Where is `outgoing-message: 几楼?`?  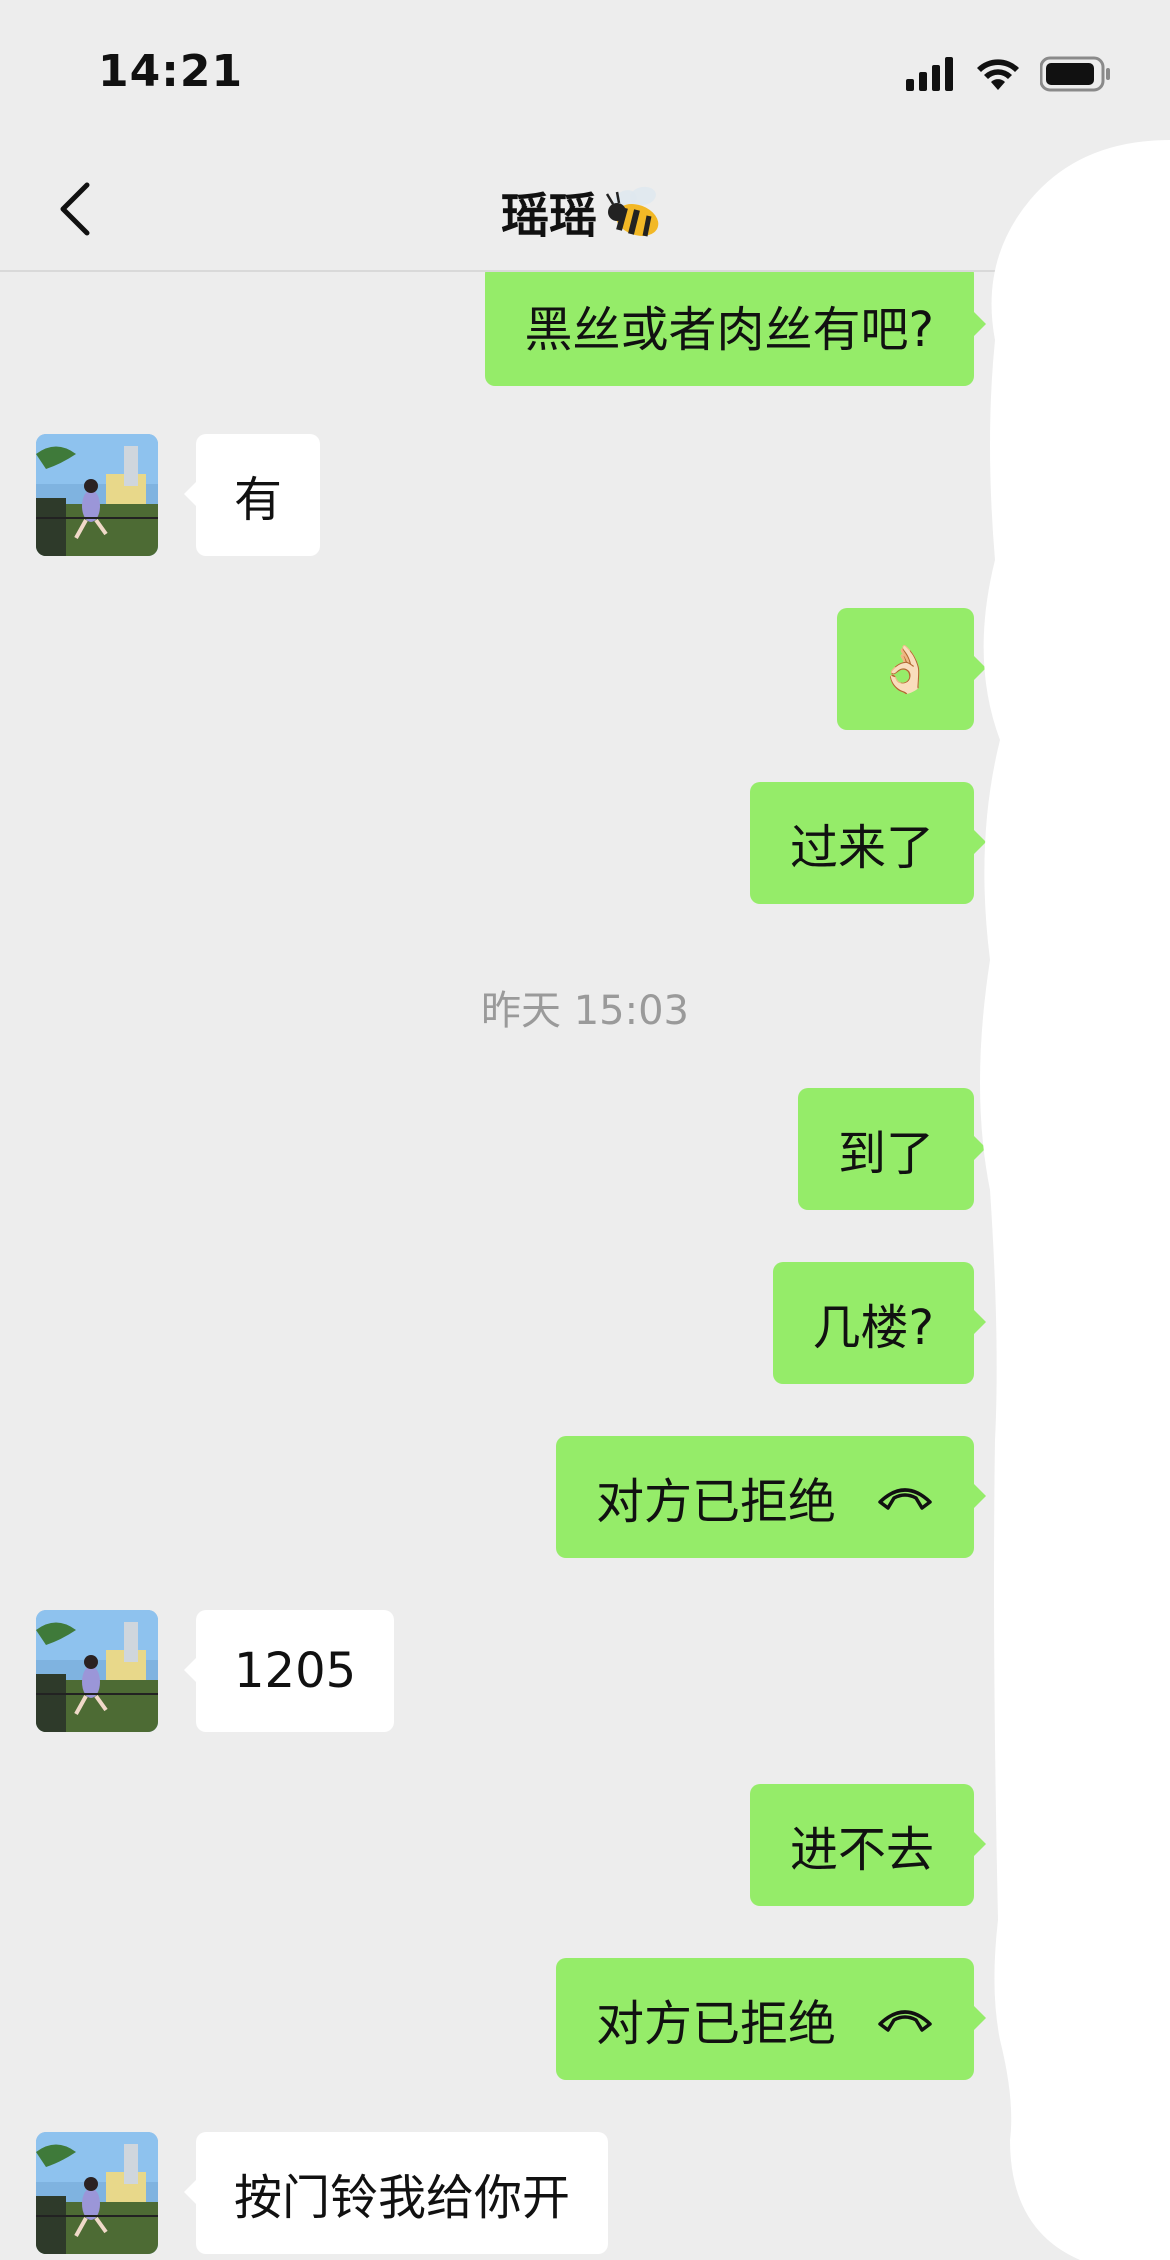 outgoing-message: 几楼? is located at coordinates (879, 1323).